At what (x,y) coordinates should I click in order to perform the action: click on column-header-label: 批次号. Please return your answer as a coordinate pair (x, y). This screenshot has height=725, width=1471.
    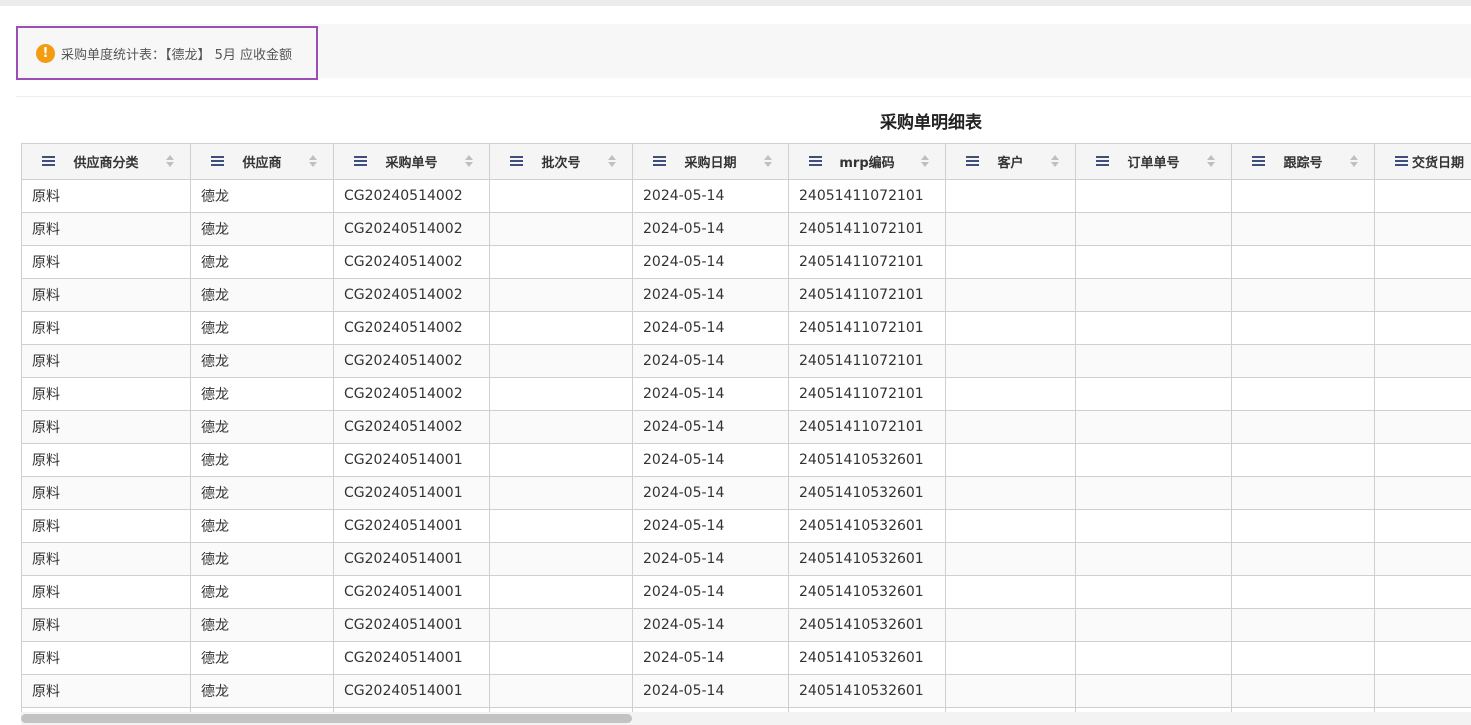
    Looking at the image, I should click on (561, 163).